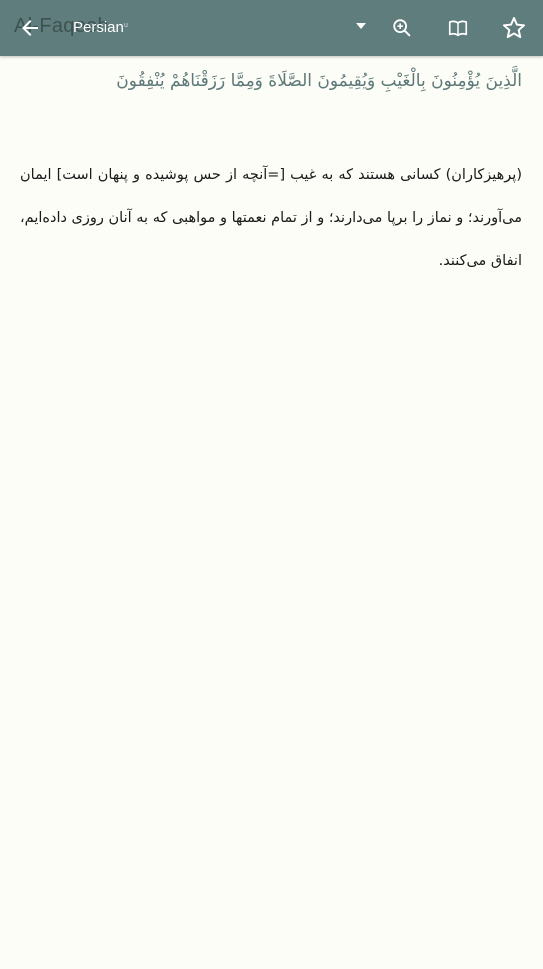  I want to click on language-spinner: Persian, so click(225, 28).